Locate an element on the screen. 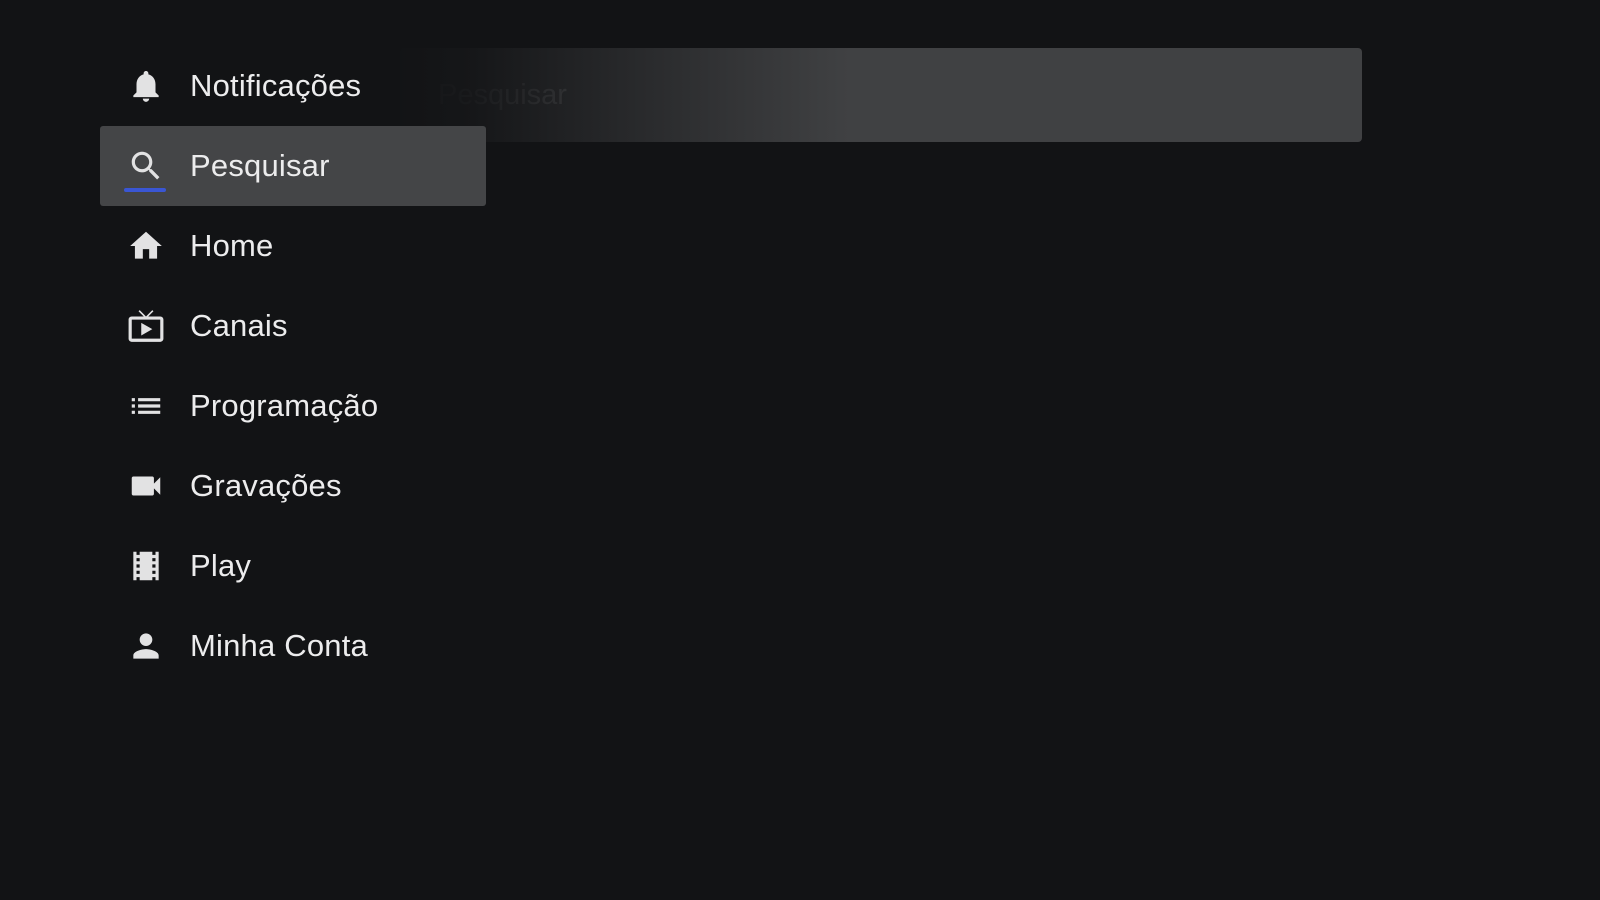  menu-item-schedule: Programação is located at coordinates (293, 406).